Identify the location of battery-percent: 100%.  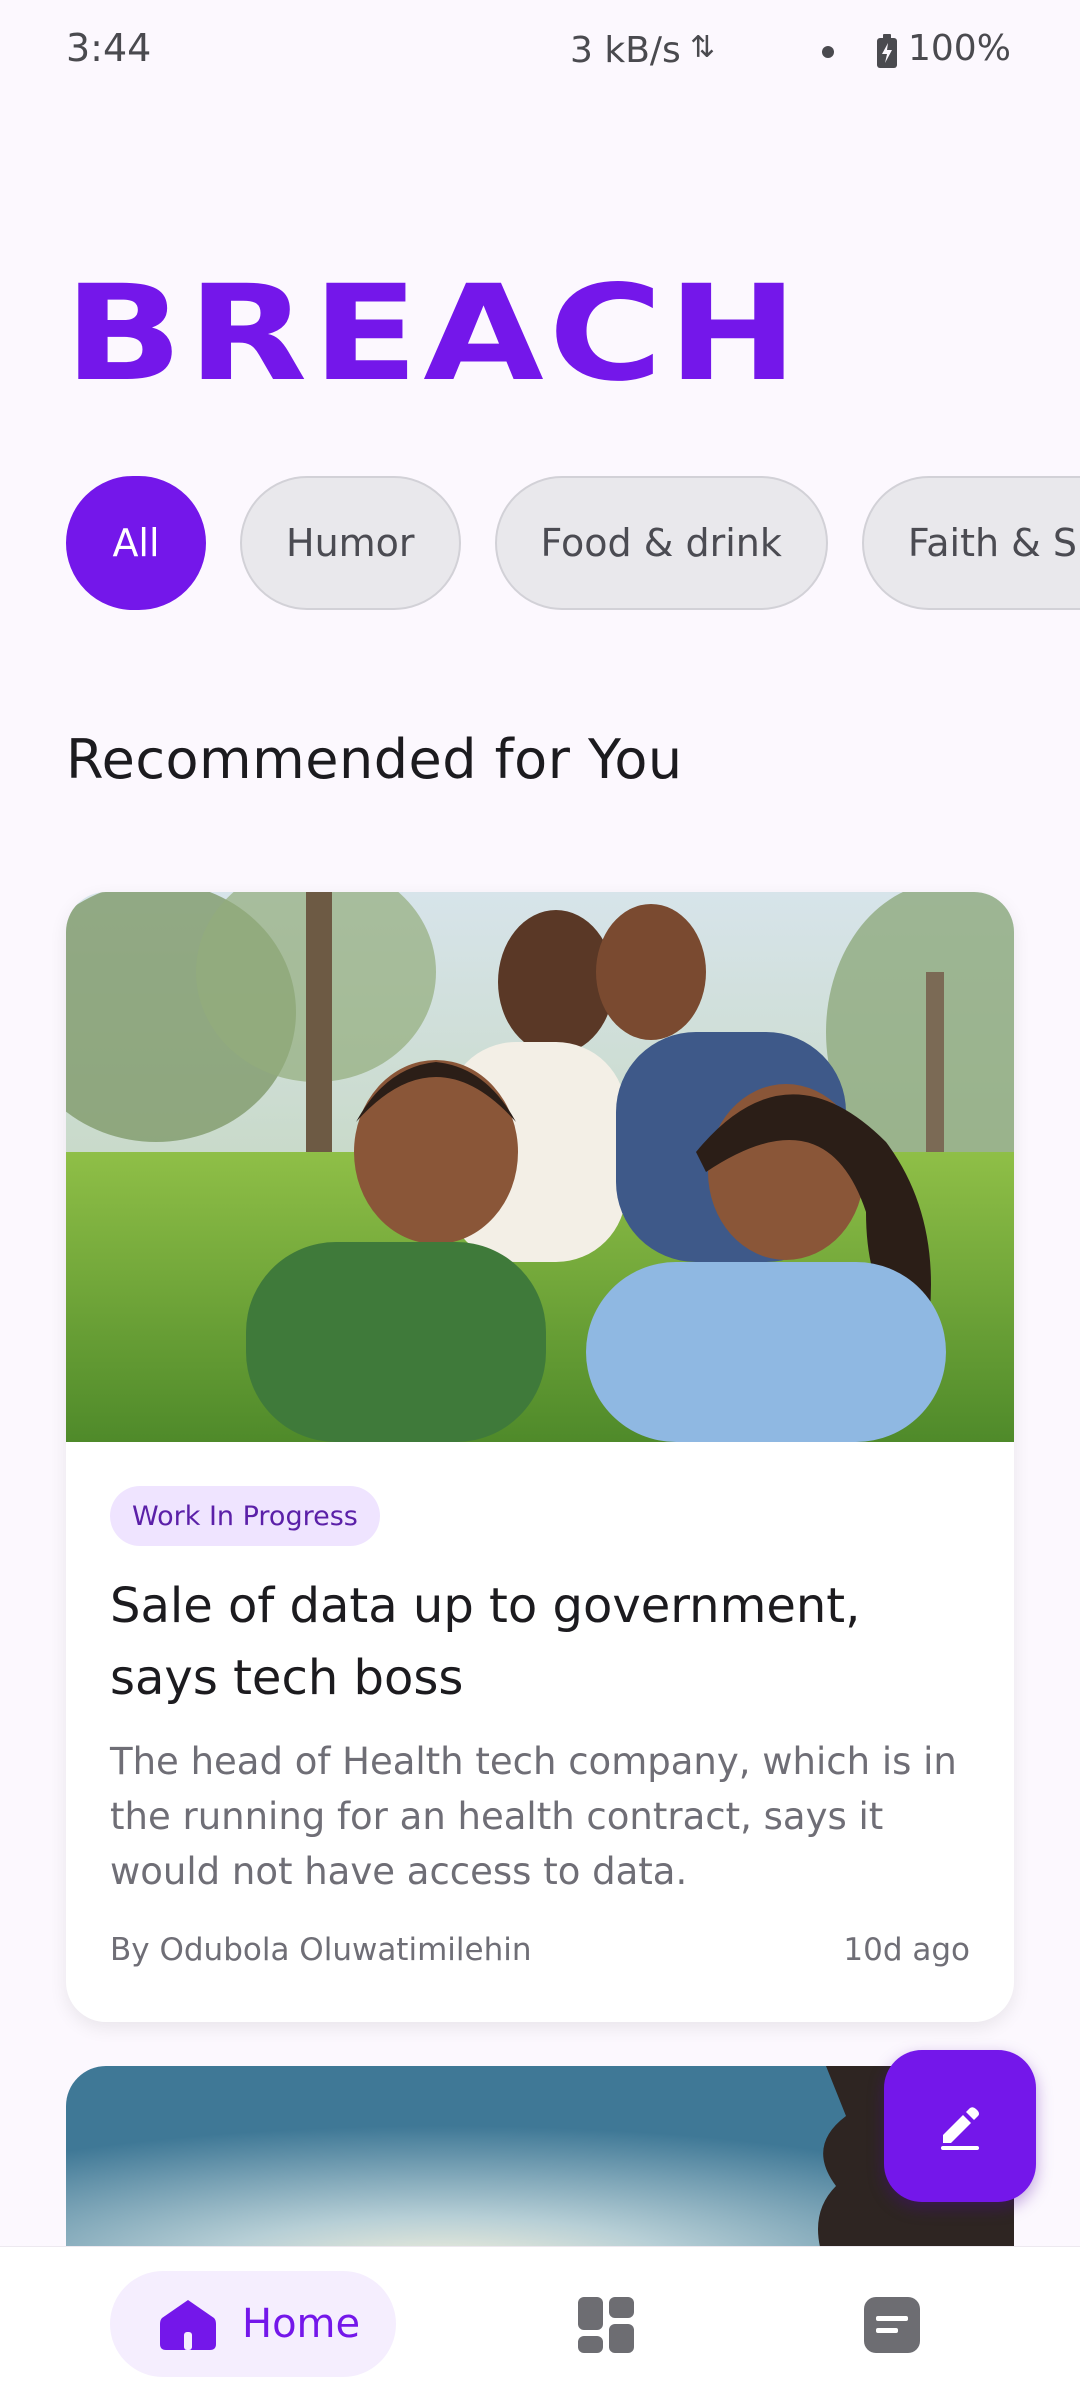
(959, 48).